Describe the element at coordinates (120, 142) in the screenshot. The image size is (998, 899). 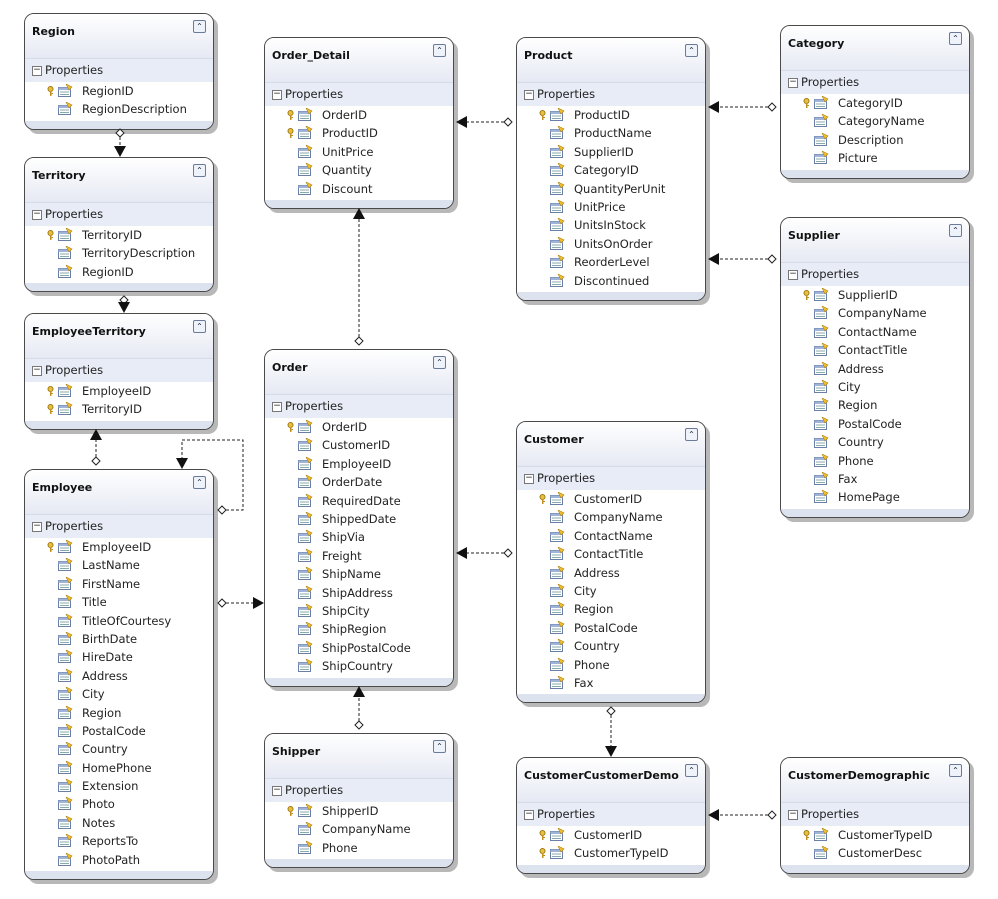
I see `association-region-territory` at that location.